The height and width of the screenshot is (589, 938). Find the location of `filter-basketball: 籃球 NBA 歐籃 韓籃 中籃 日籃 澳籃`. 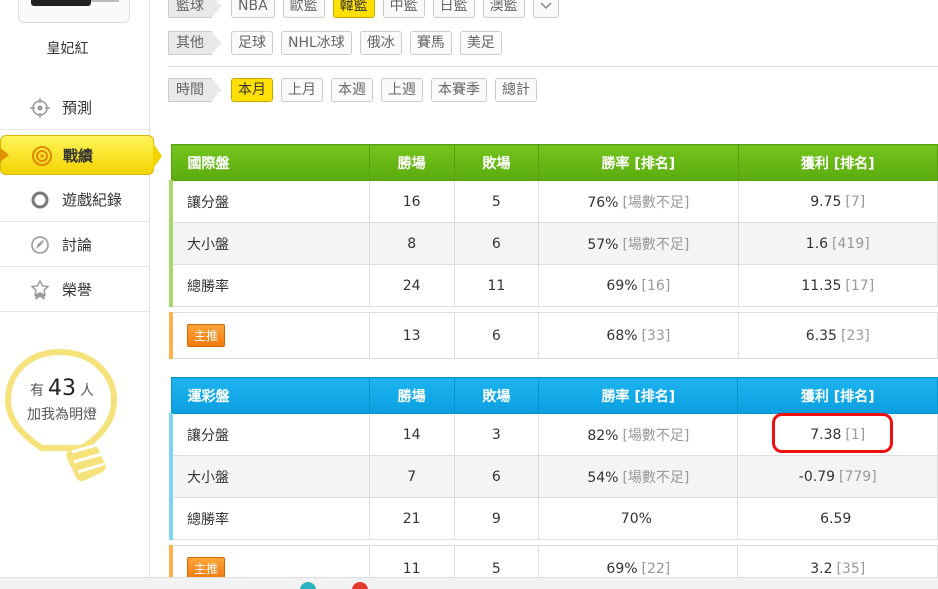

filter-basketball: 籃球 NBA 歐籃 韓籃 中籃 日籃 澳籃 is located at coordinates (367, 9).